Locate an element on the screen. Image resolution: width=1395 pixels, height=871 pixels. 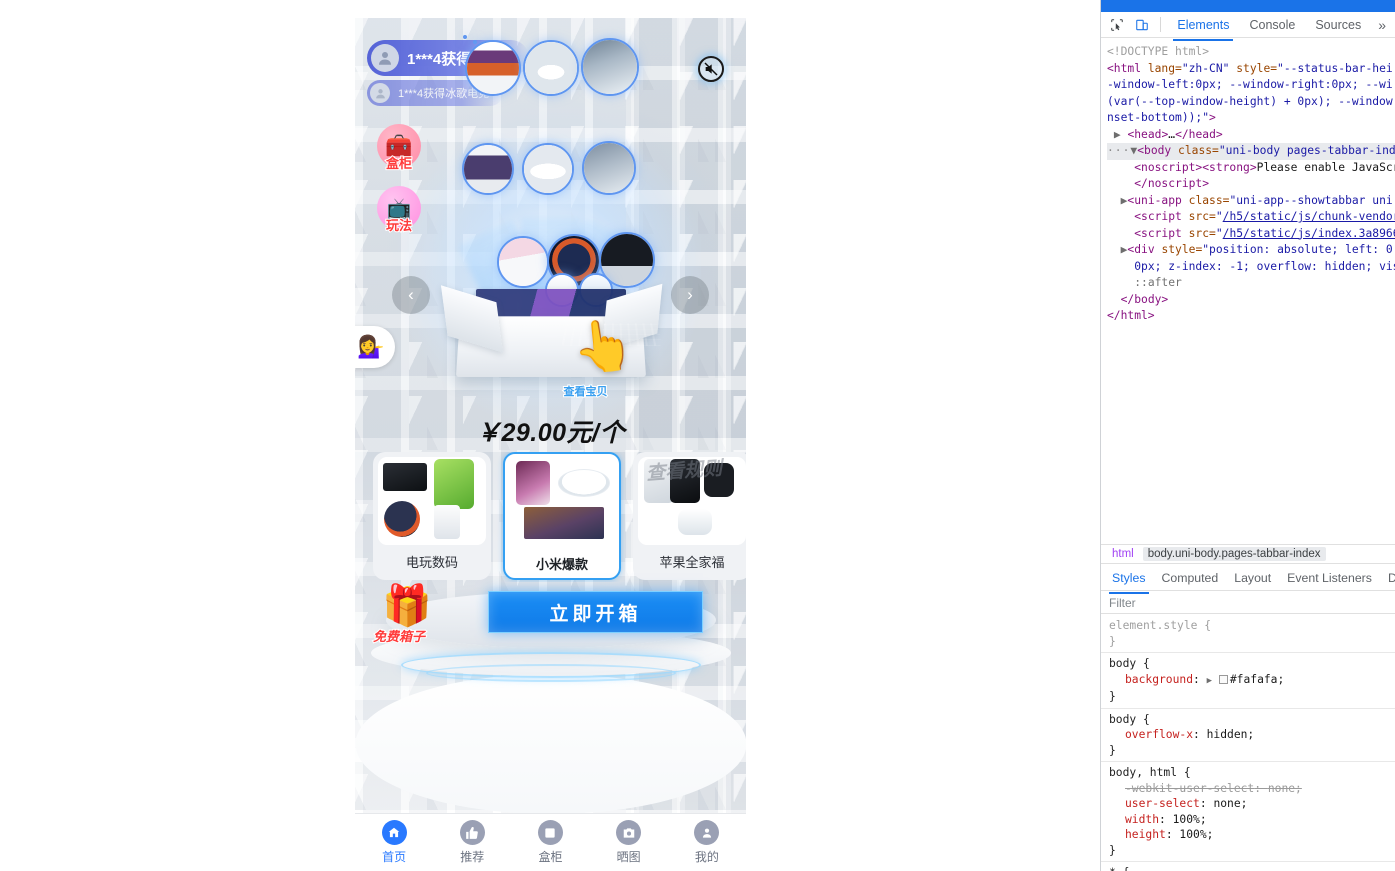
css-prop-value: #fafafa; is located at coordinates (1257, 679).